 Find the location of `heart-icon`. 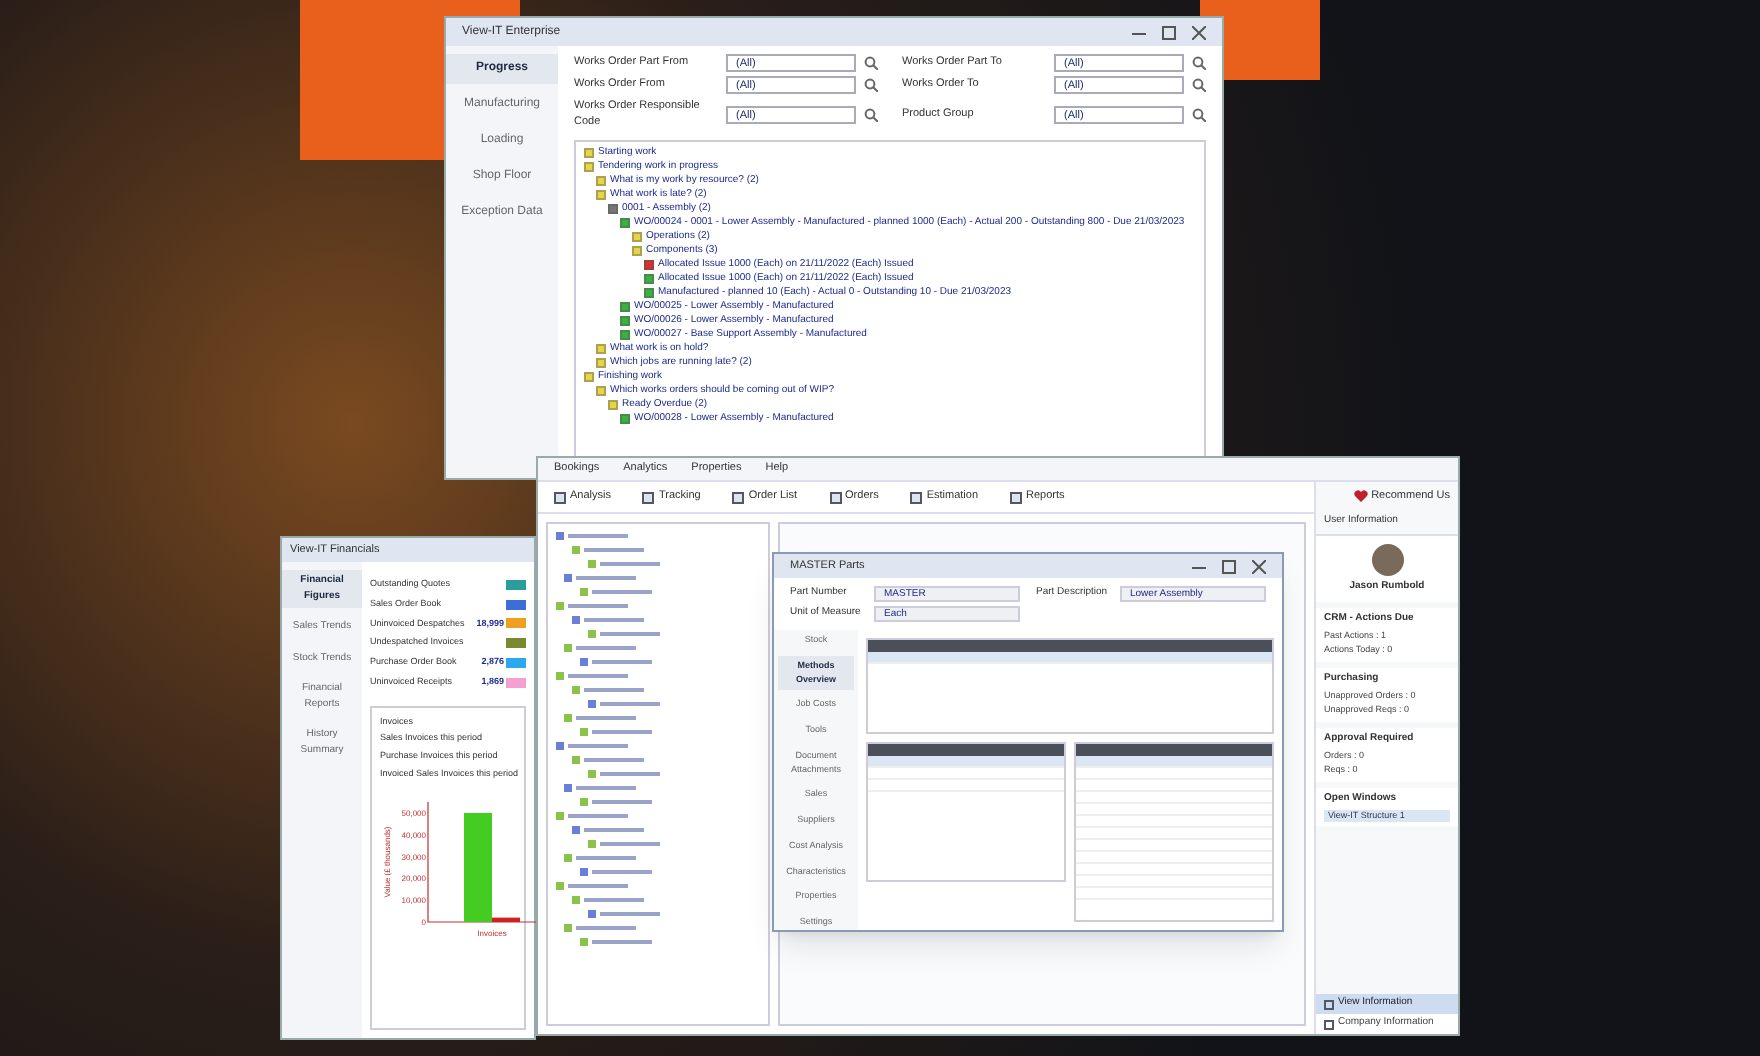

heart-icon is located at coordinates (1360, 496).